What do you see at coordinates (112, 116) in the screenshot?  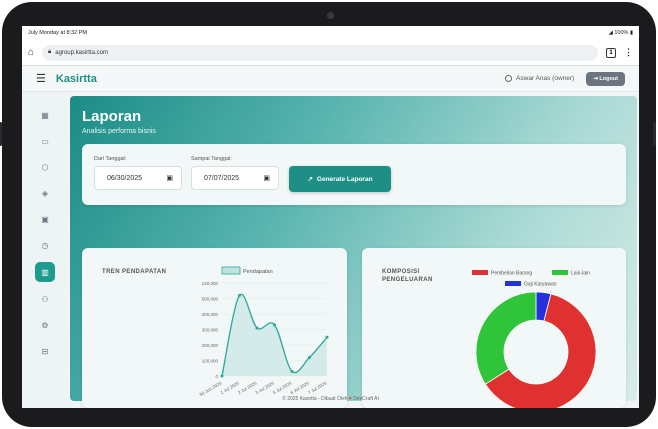 I see `page-title: Laporan` at bounding box center [112, 116].